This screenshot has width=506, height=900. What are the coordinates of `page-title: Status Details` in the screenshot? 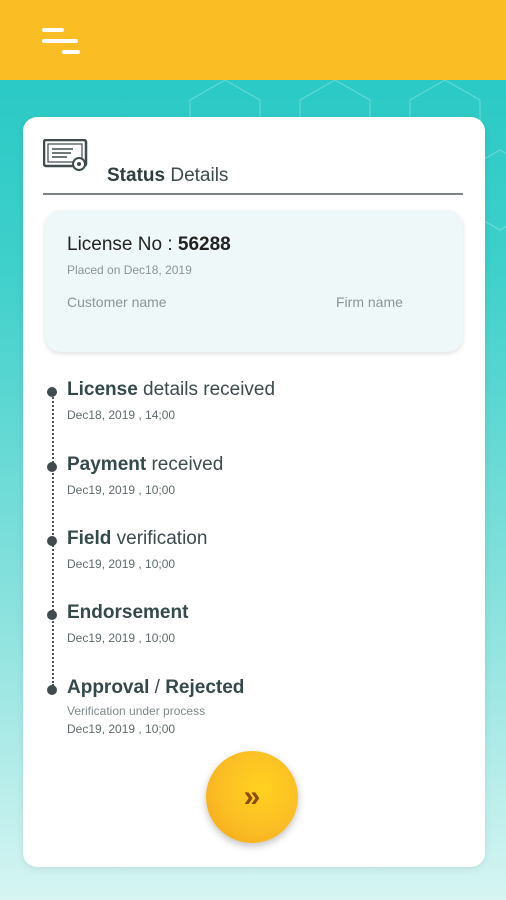 It's located at (168, 175).